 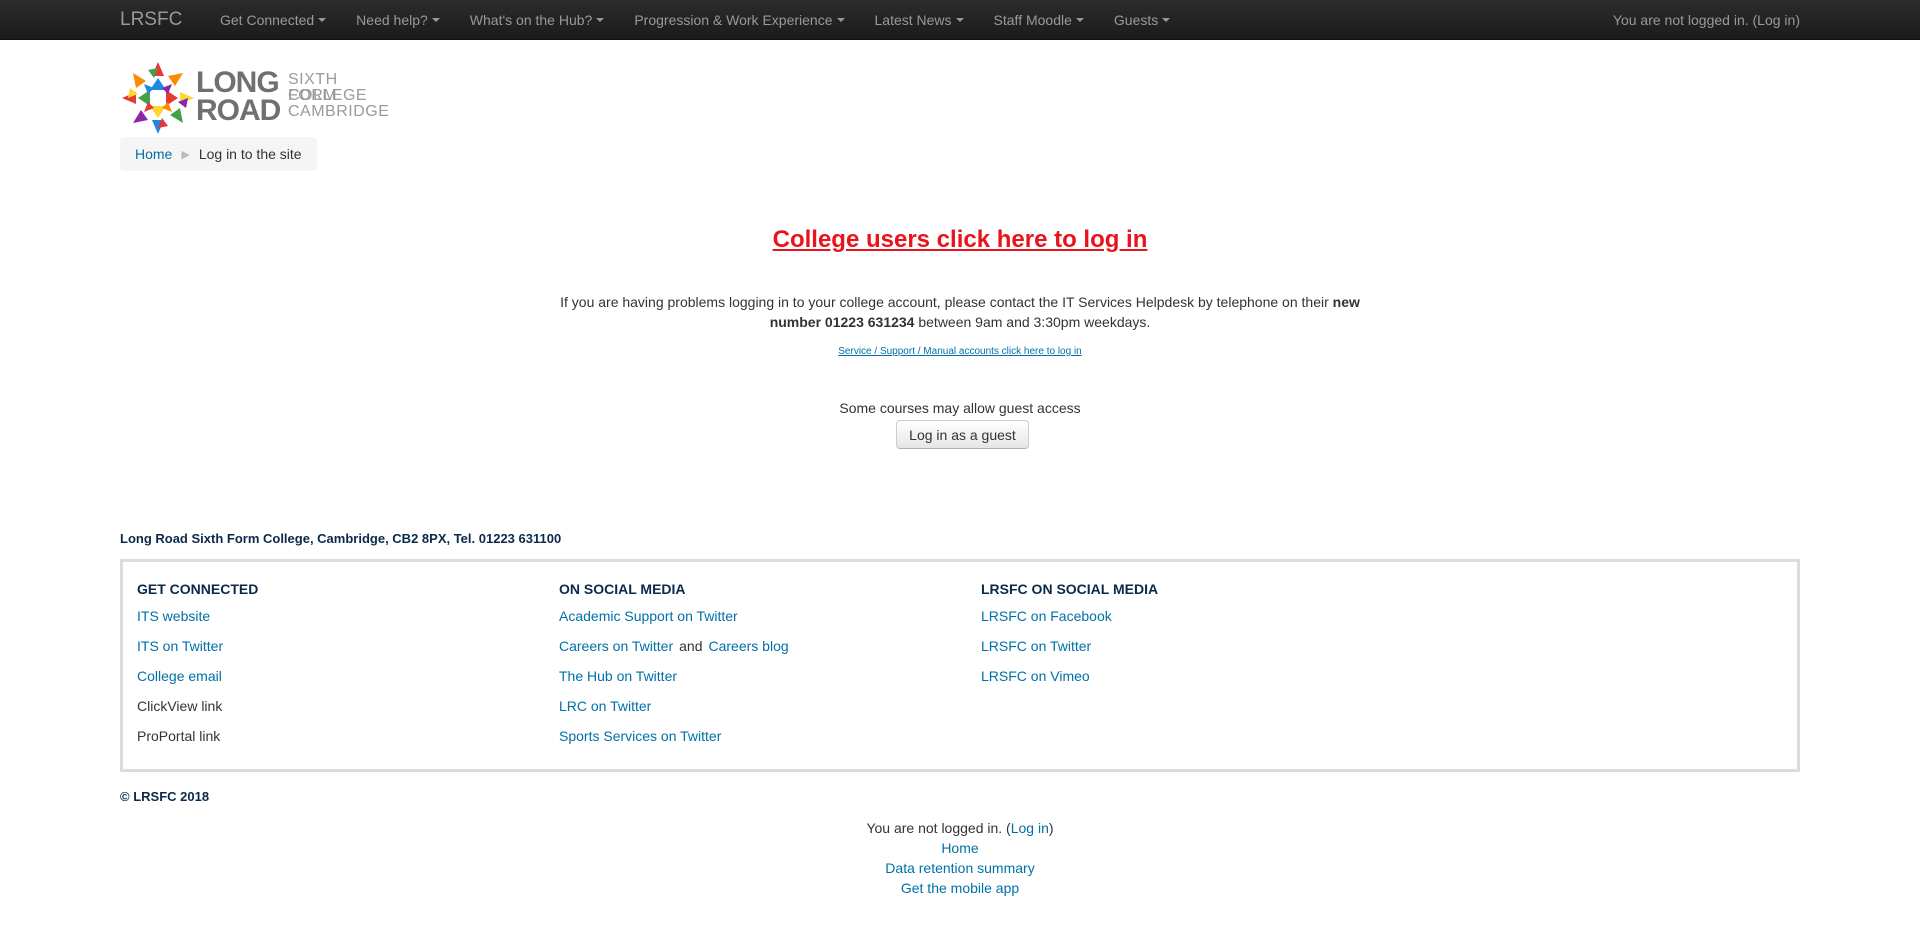 I want to click on nav-label: Get Connected, so click(x=267, y=20).